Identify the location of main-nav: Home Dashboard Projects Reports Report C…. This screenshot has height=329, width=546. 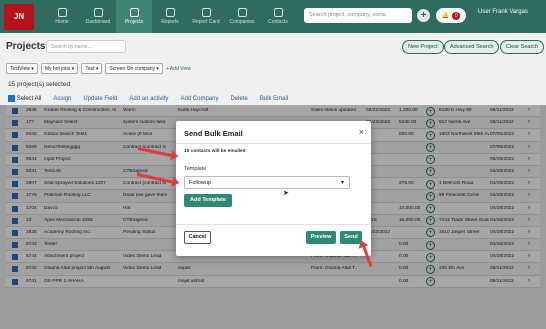
(170, 16).